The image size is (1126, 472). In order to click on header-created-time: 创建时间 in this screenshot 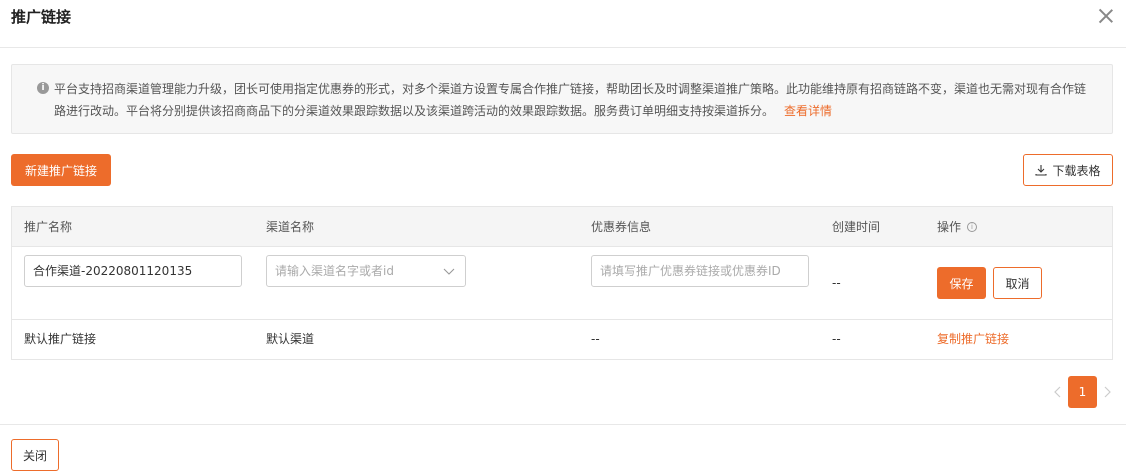, I will do `click(856, 227)`.